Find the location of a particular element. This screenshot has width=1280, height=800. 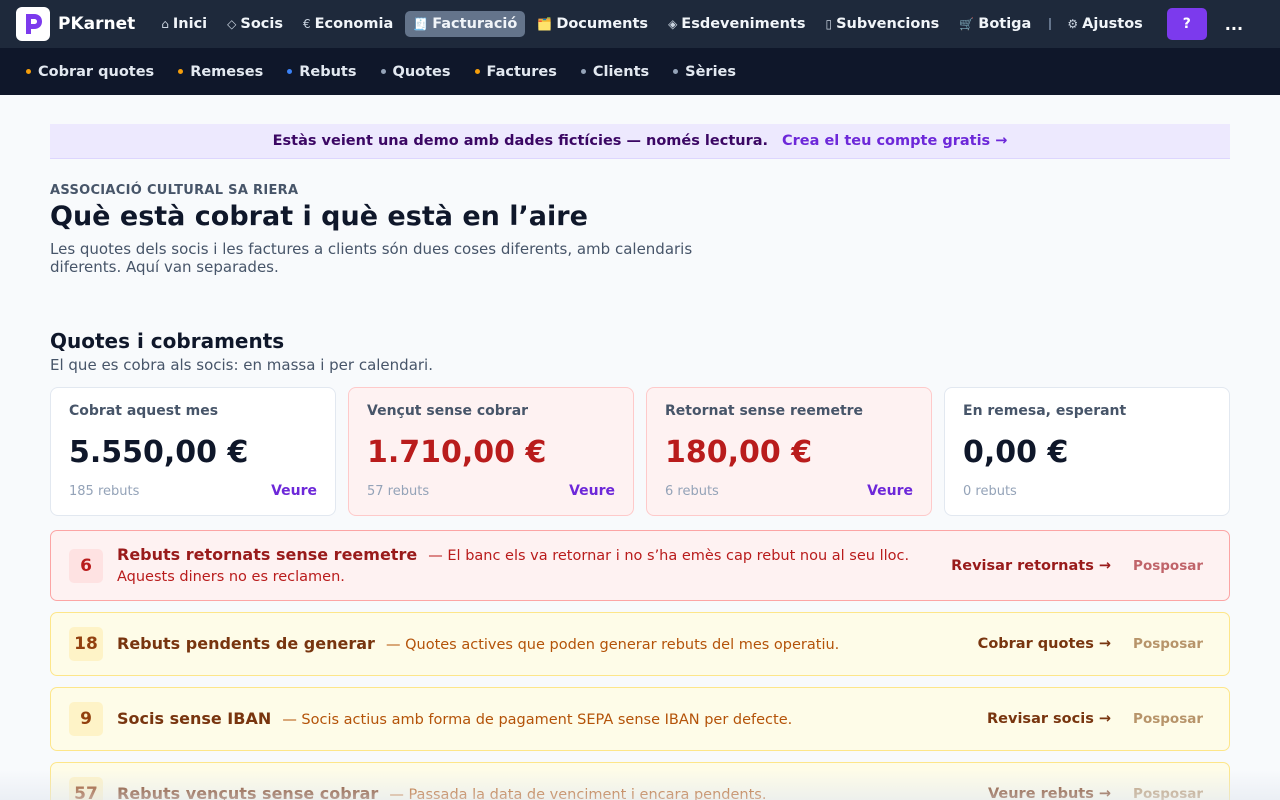

euro-icon: € is located at coordinates (306, 24).